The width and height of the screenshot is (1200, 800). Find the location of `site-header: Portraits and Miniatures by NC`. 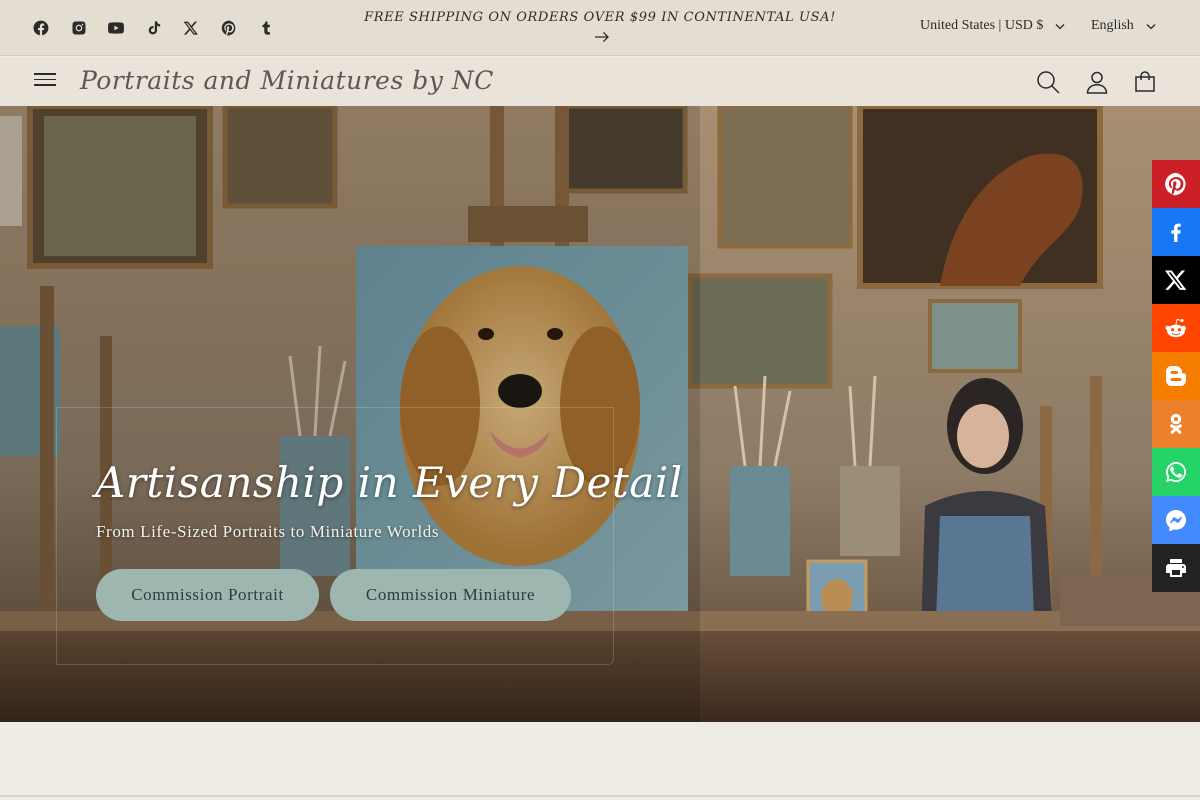

site-header: Portraits and Miniatures by NC is located at coordinates (600, 81).